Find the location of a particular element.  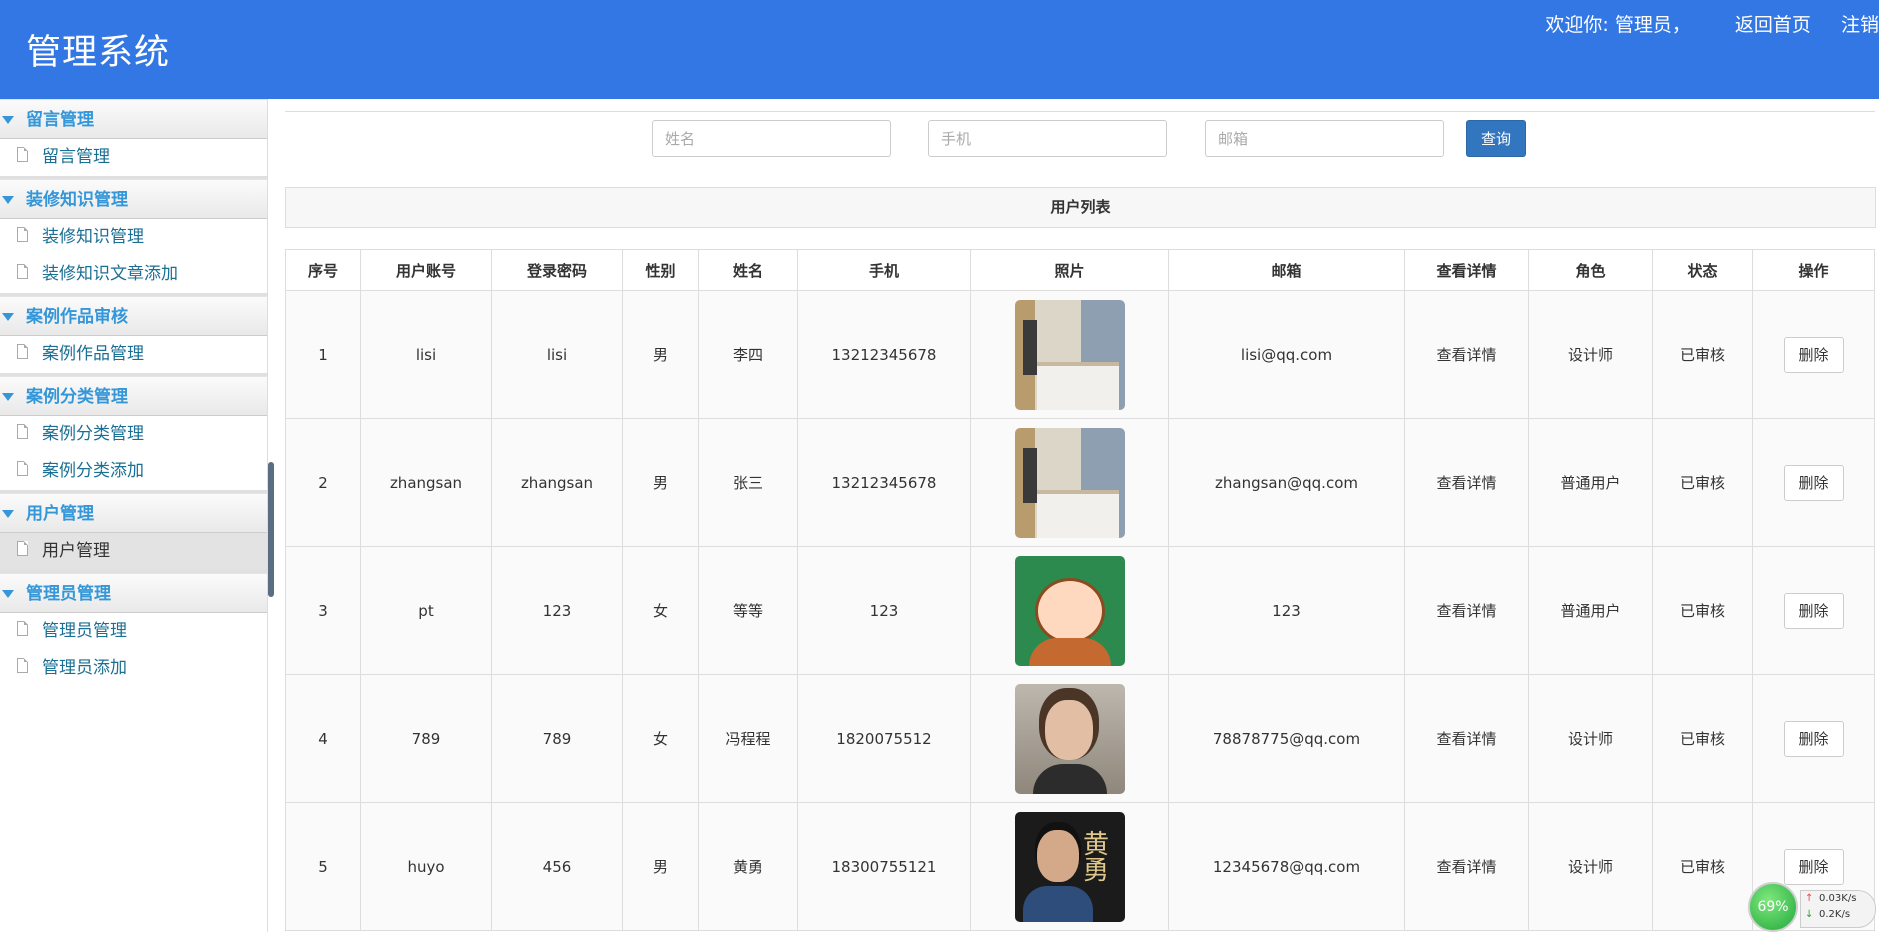

cell-email: 123 is located at coordinates (1286, 610).